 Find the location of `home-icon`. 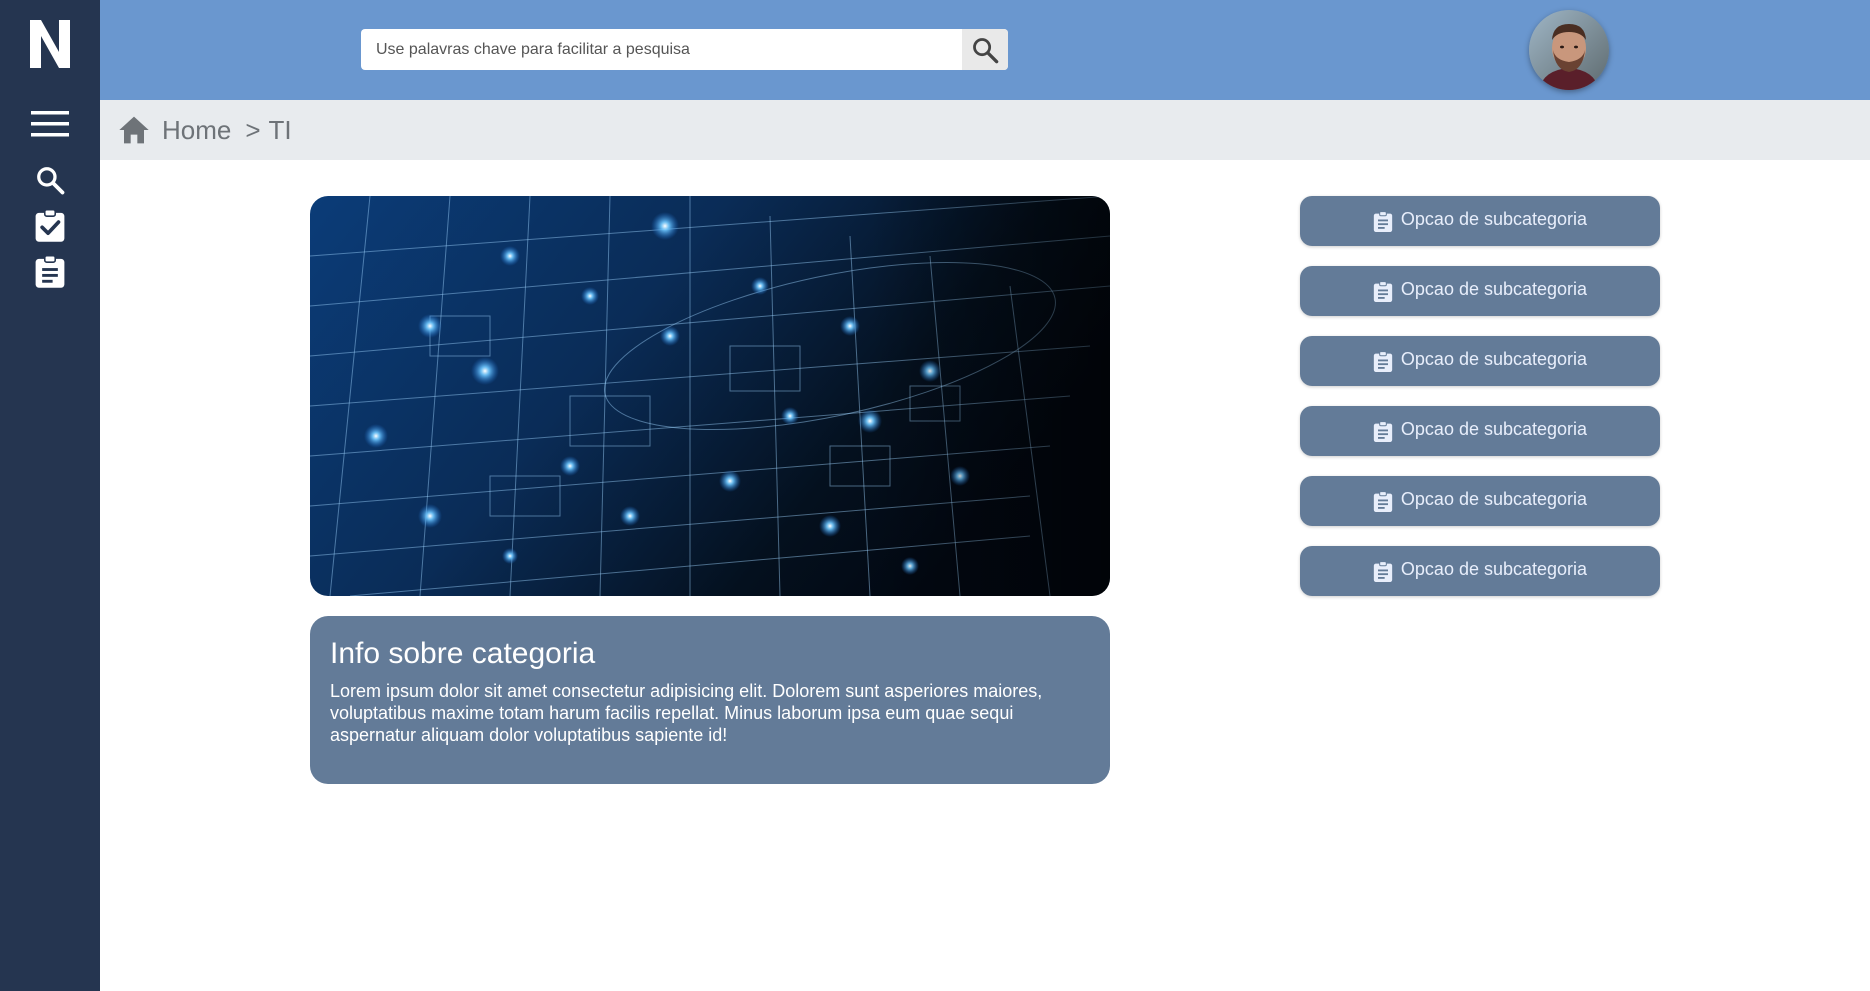

home-icon is located at coordinates (134, 130).